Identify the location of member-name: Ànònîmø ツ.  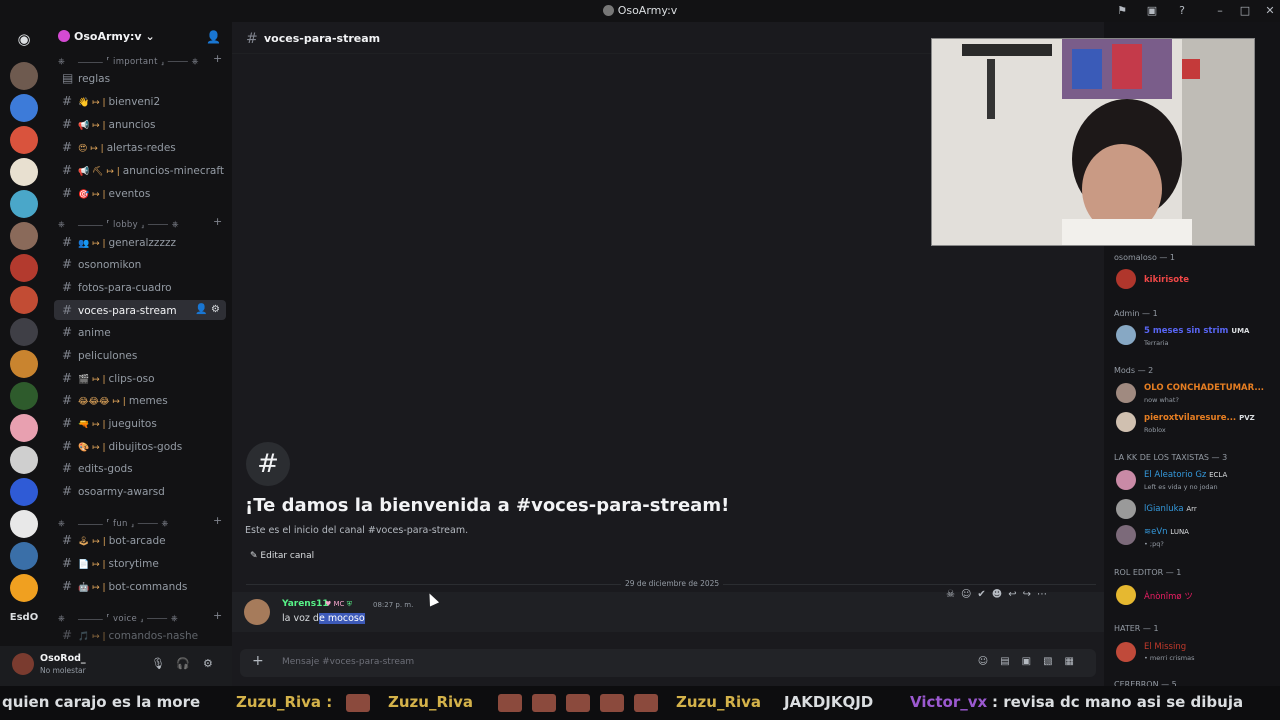
(1168, 596).